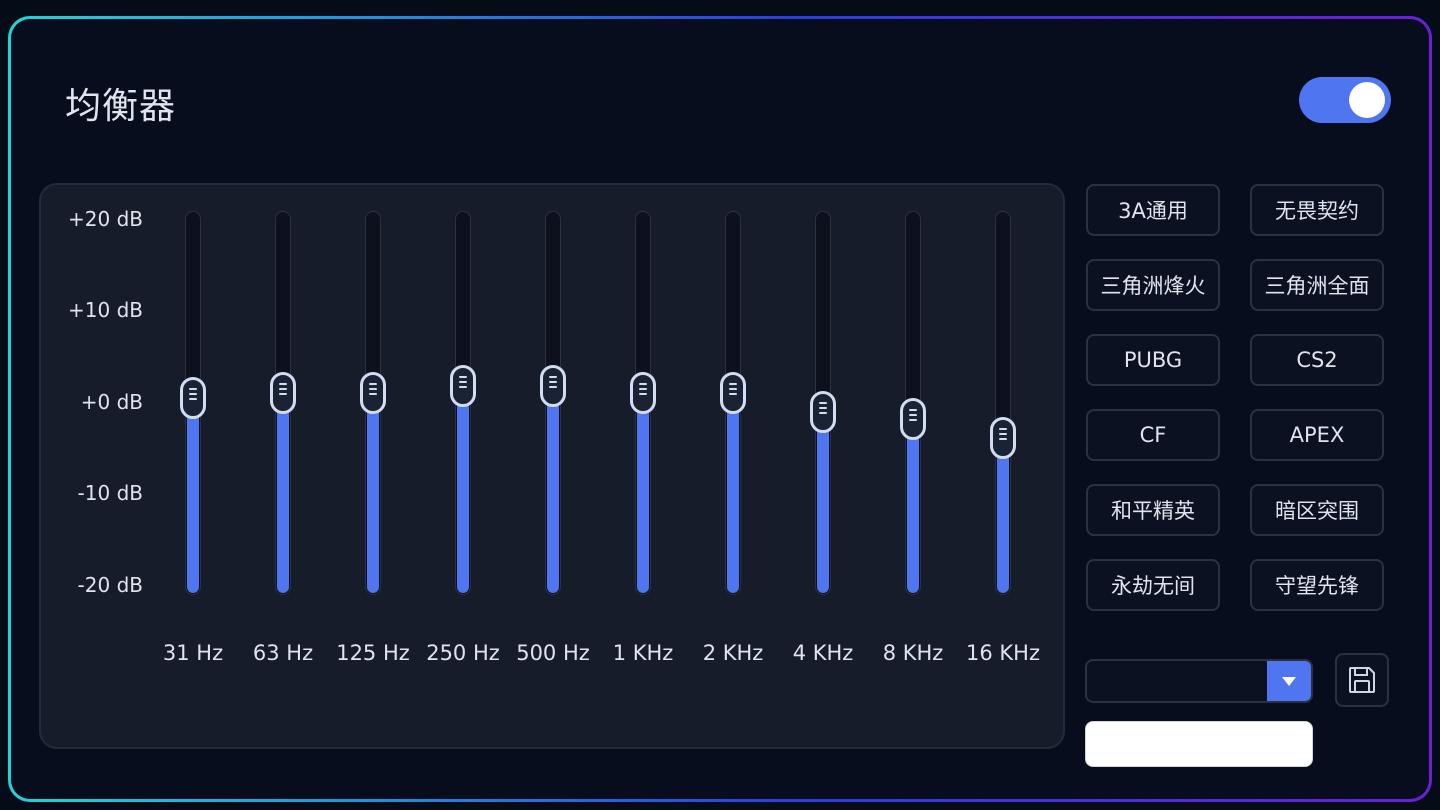  What do you see at coordinates (1003, 653) in the screenshot?
I see `eq-band-label: 16 KHz` at bounding box center [1003, 653].